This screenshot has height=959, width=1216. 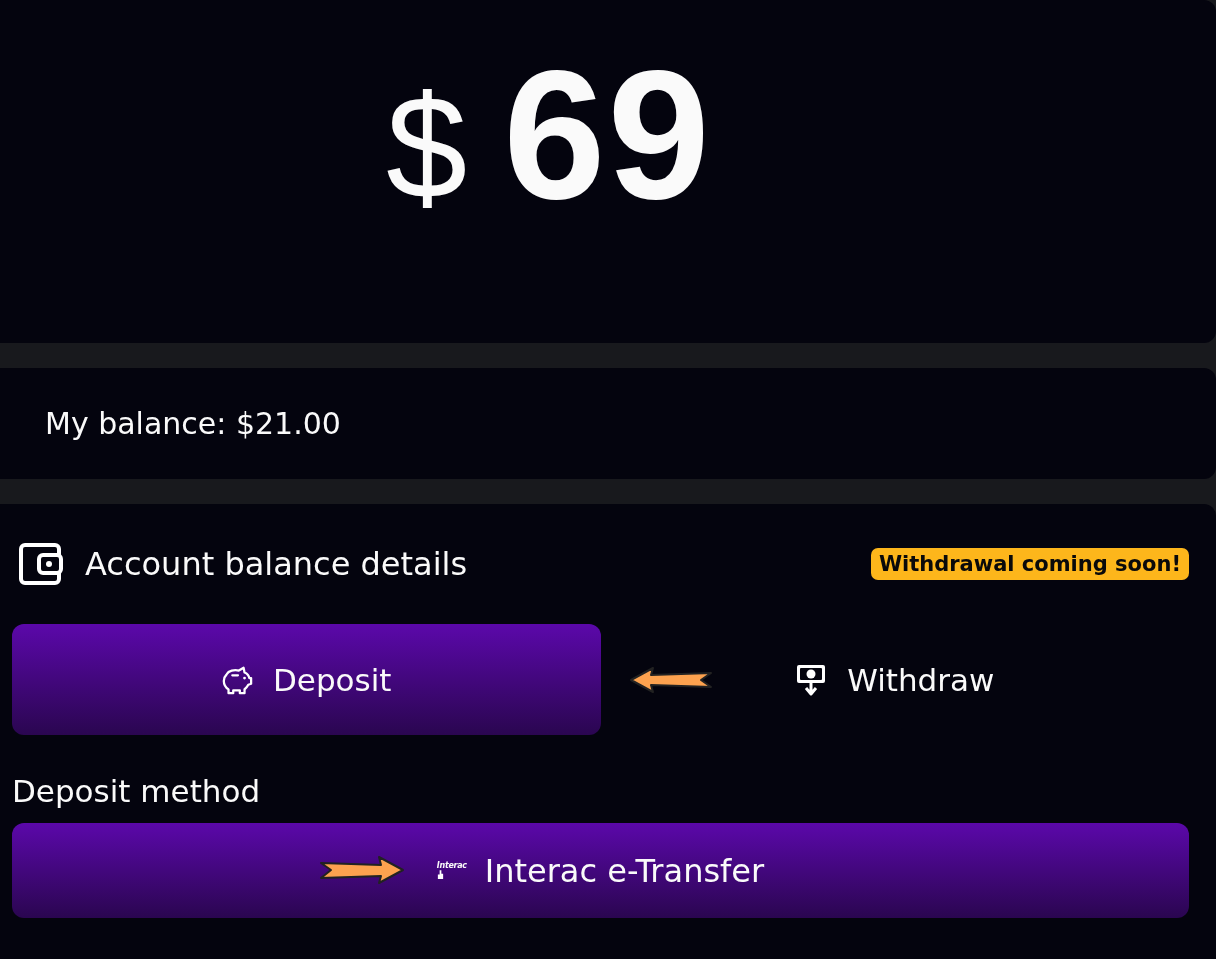 I want to click on interac-logo: Interac, so click(x=451, y=870).